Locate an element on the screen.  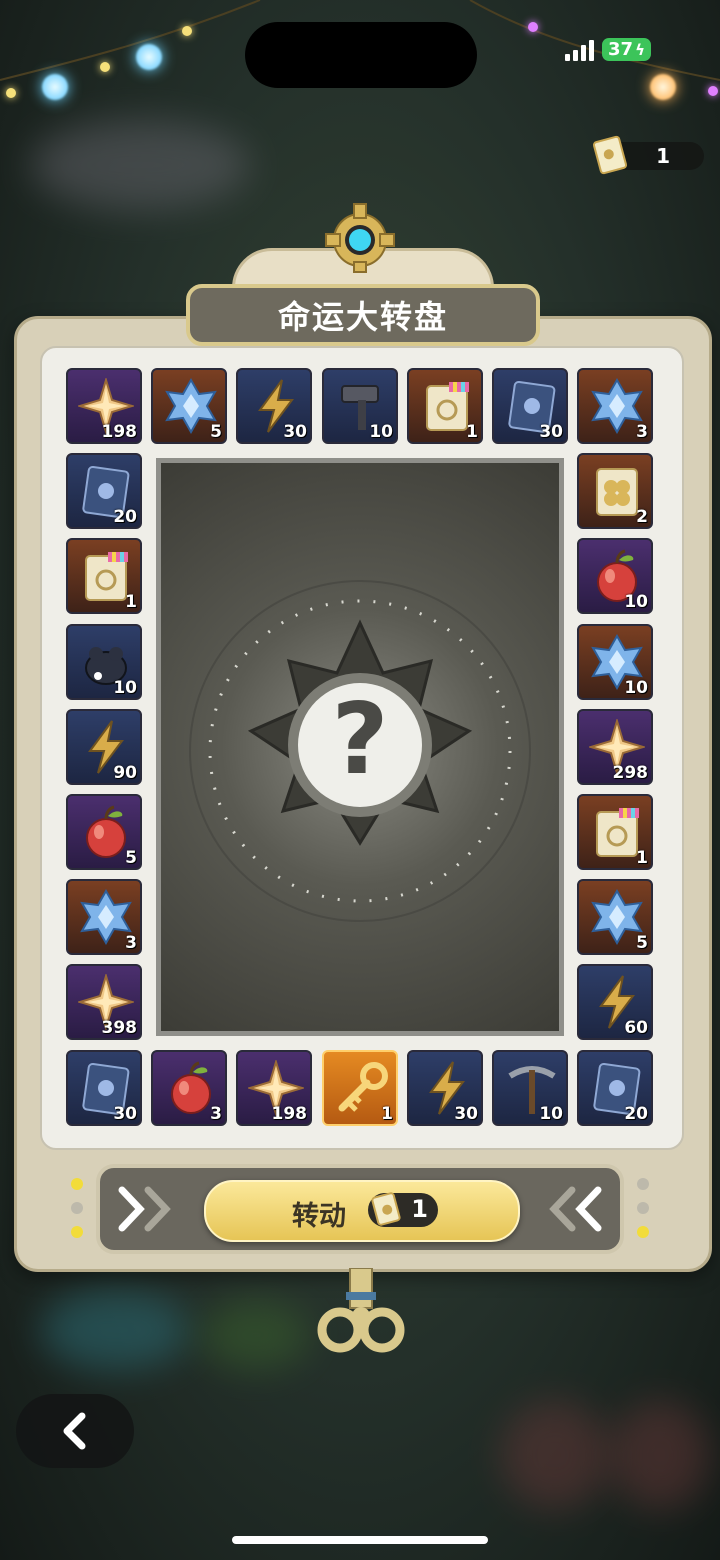
reward-slot: 60 is located at coordinates (615, 1002).